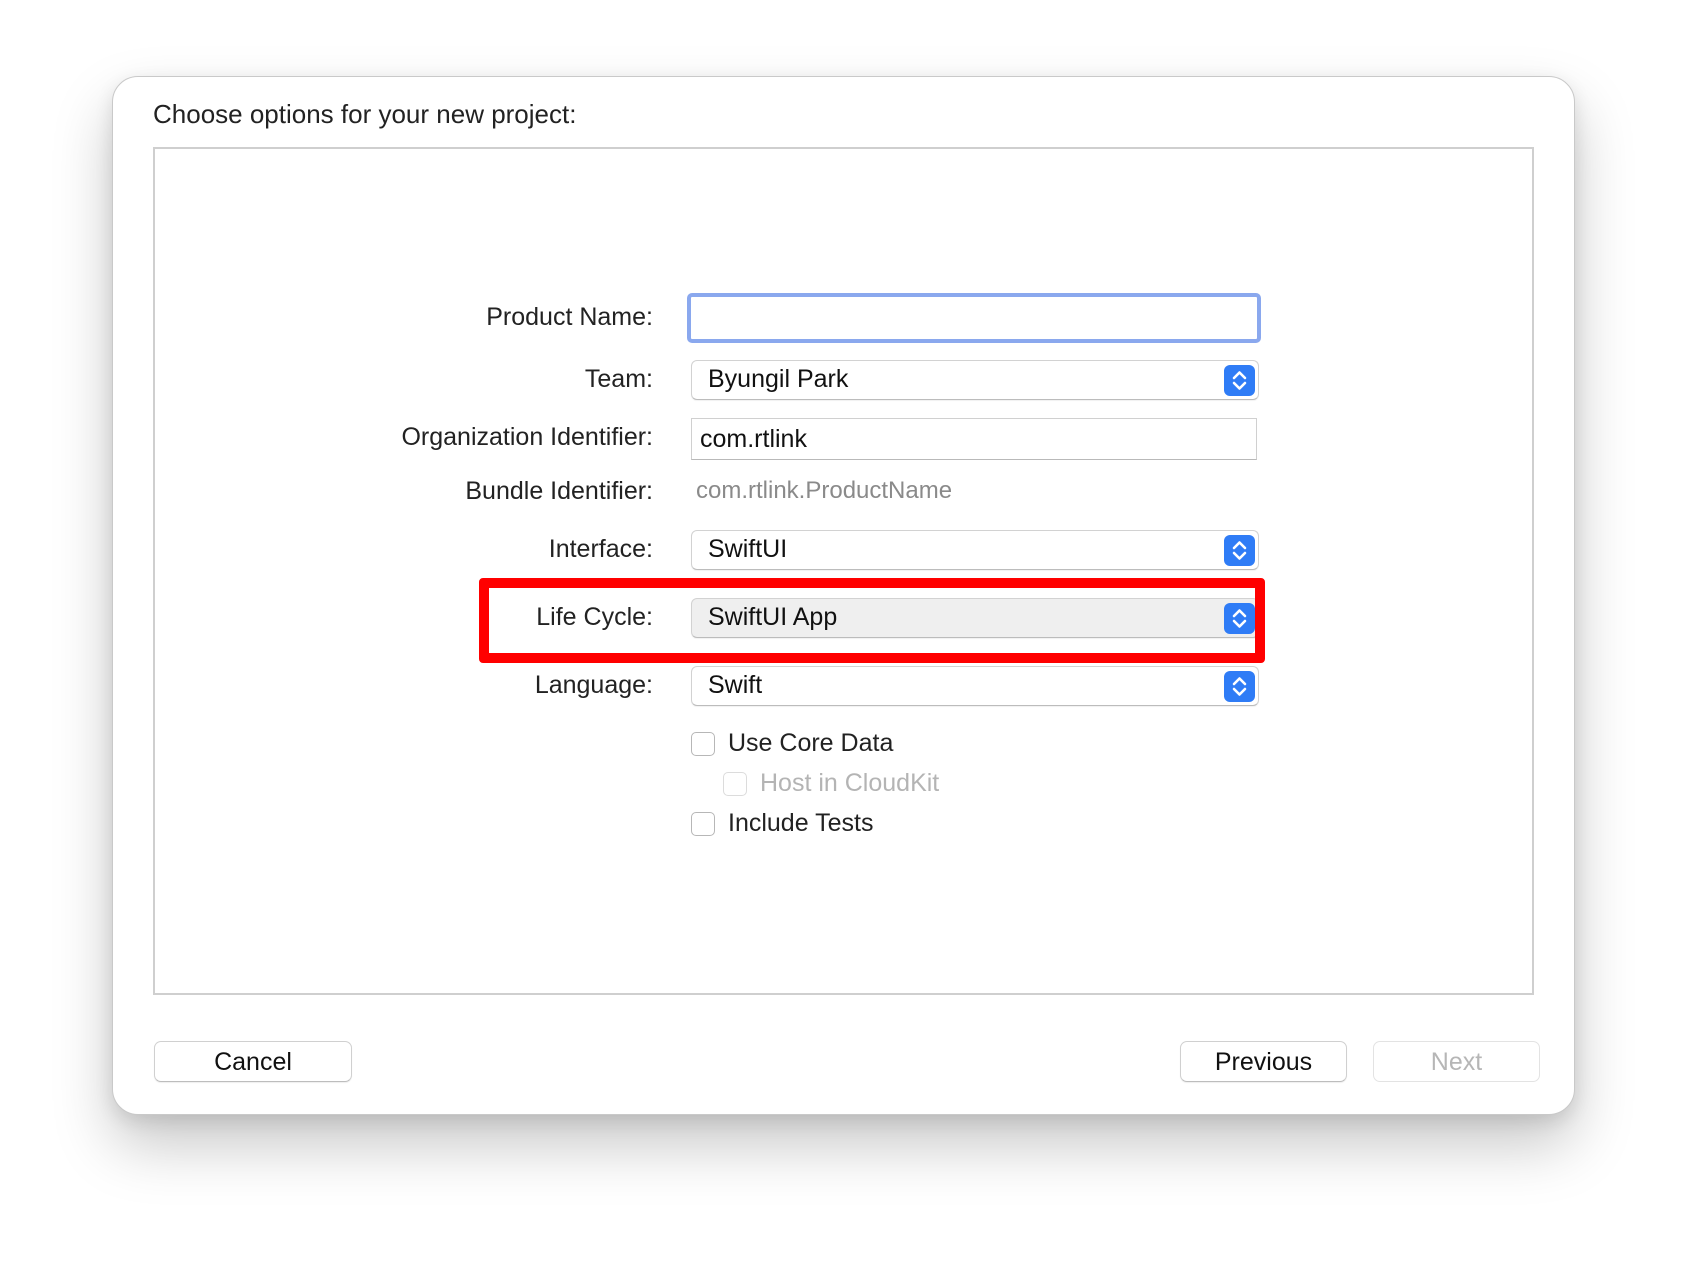  What do you see at coordinates (872, 620) in the screenshot?
I see `life-cycle-highlight-box` at bounding box center [872, 620].